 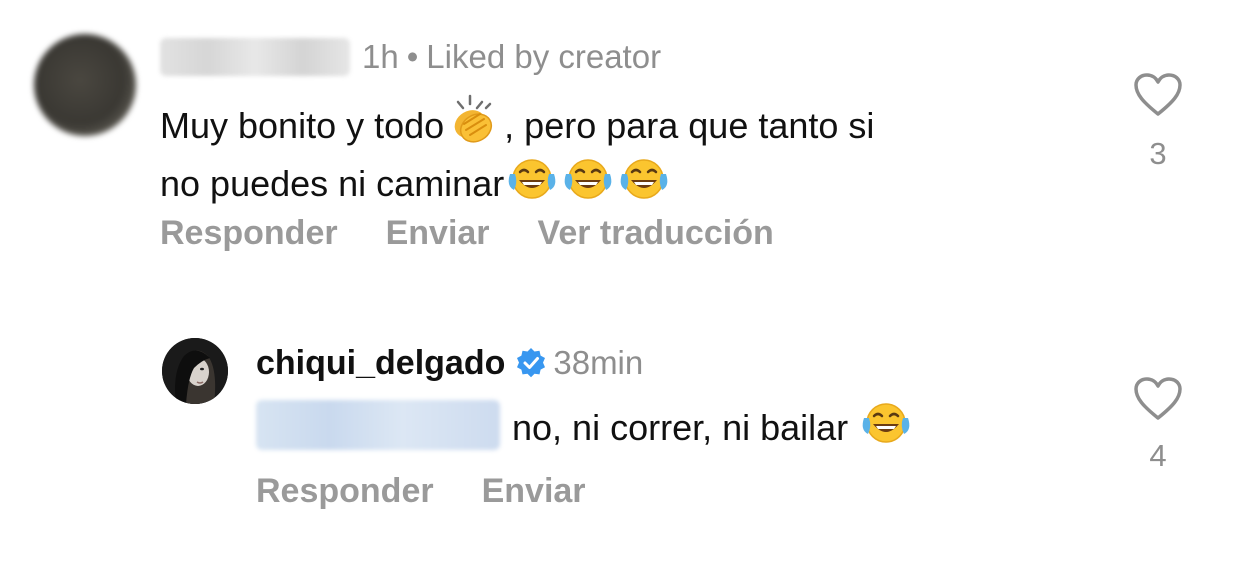 I want to click on comment-actions: Responder Enviar Ver traducción, so click(x=491, y=233).